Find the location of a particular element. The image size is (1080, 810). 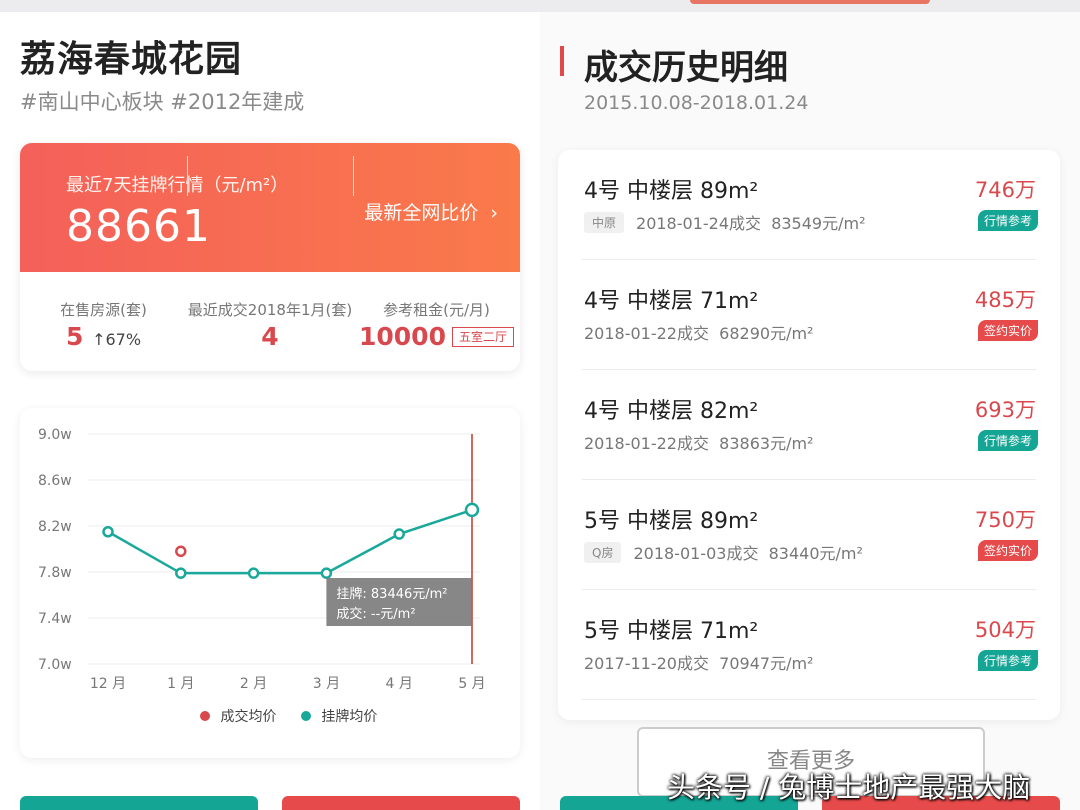

deal-unit-price: 83549元/m² is located at coordinates (818, 223).